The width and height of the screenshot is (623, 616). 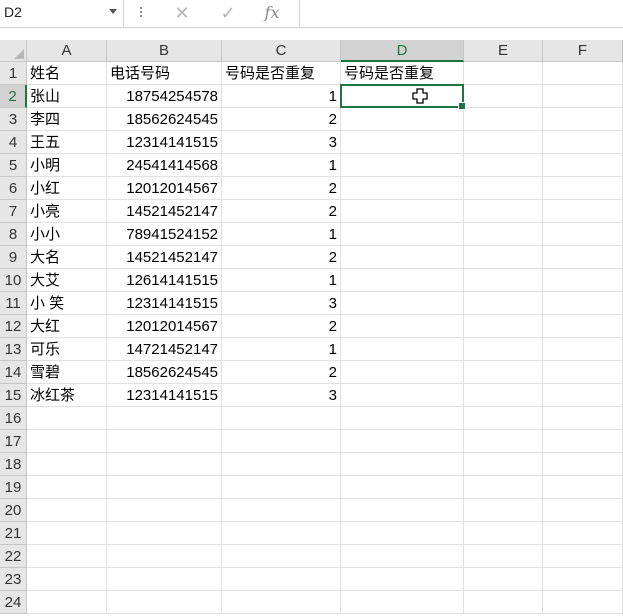 What do you see at coordinates (503, 119) in the screenshot?
I see `cell-e3` at bounding box center [503, 119].